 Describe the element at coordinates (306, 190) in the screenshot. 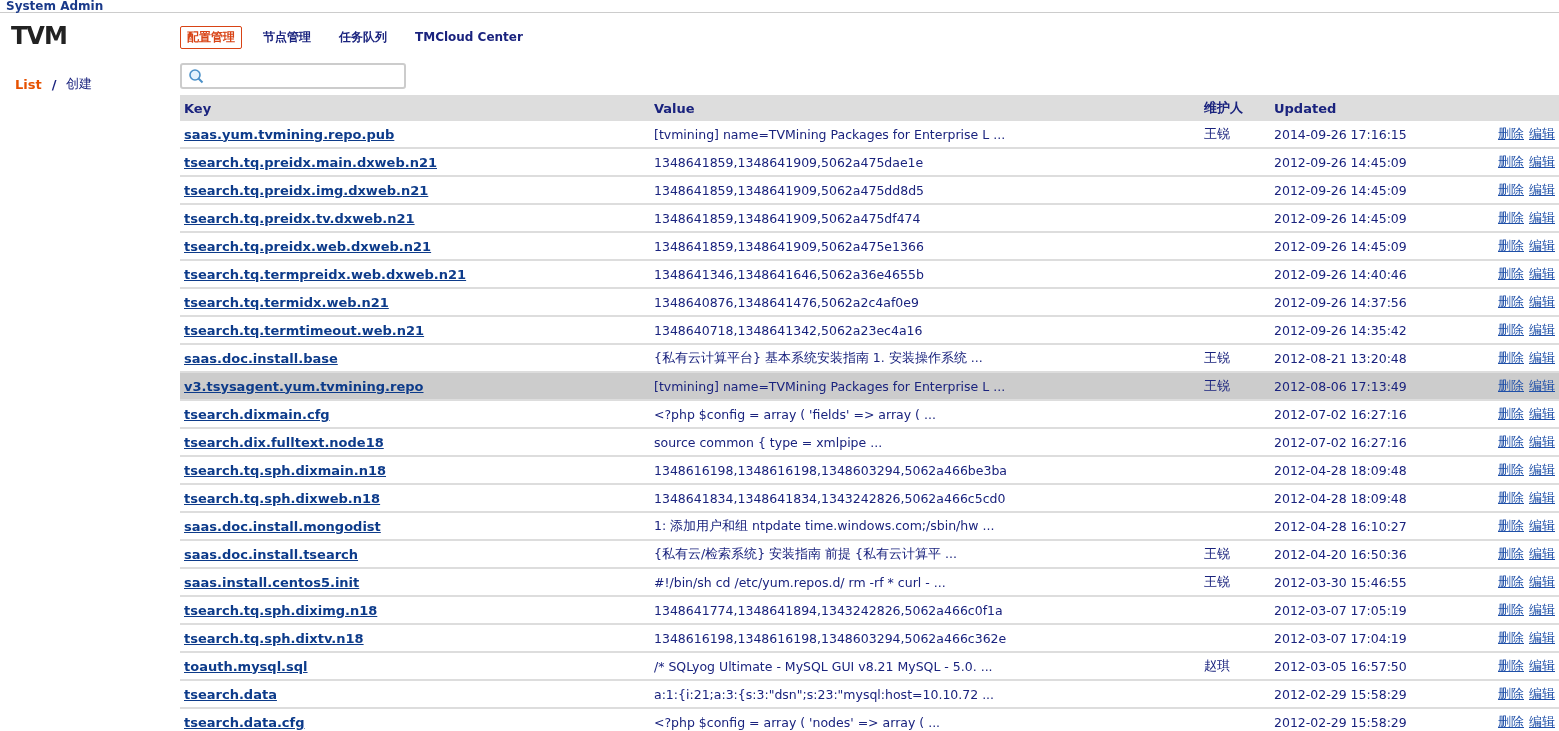

I see `key-link: tsearch.tq.preidx.img.dxweb.n21` at that location.